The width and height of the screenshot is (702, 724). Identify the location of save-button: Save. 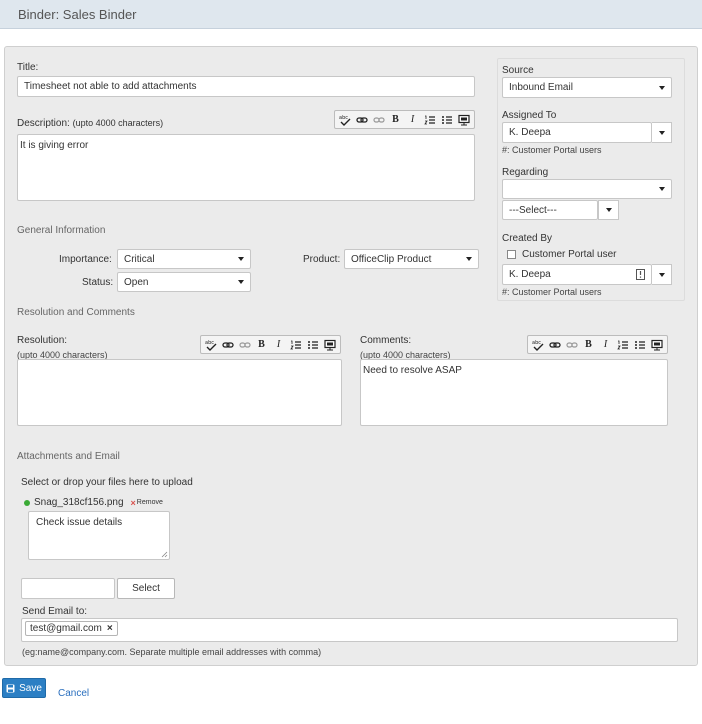
(24, 688).